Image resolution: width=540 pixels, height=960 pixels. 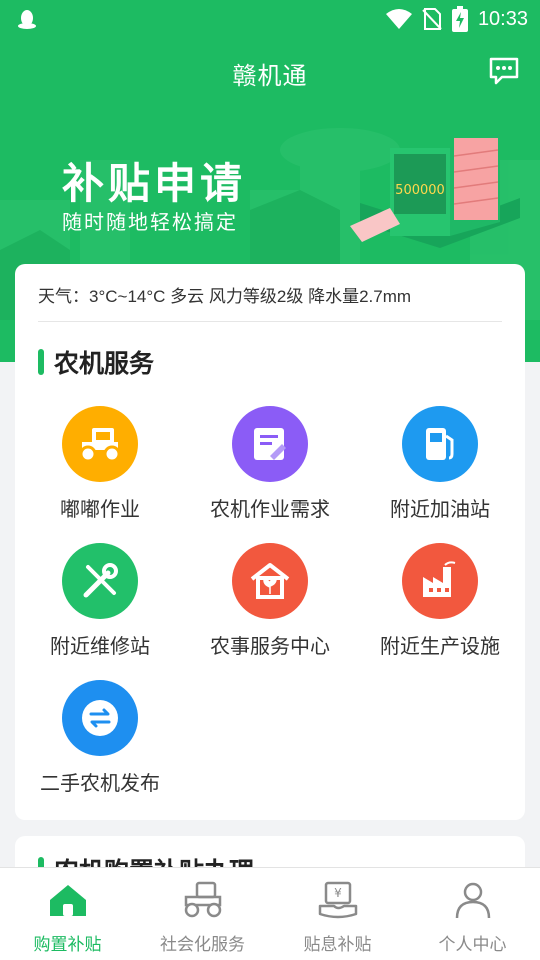 What do you see at coordinates (270, 302) in the screenshot?
I see `weather-info: 天气：3°C~14°C 多云 风力等级2级 降水量2.7mm` at bounding box center [270, 302].